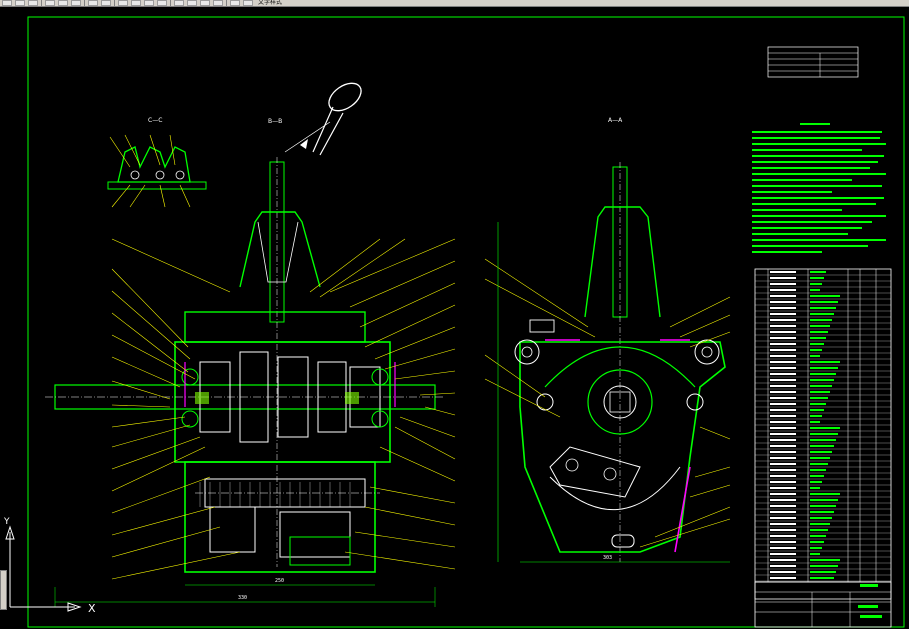 Image resolution: width=909 pixels, height=629 pixels. I want to click on undo-icon, so click(93, 3).